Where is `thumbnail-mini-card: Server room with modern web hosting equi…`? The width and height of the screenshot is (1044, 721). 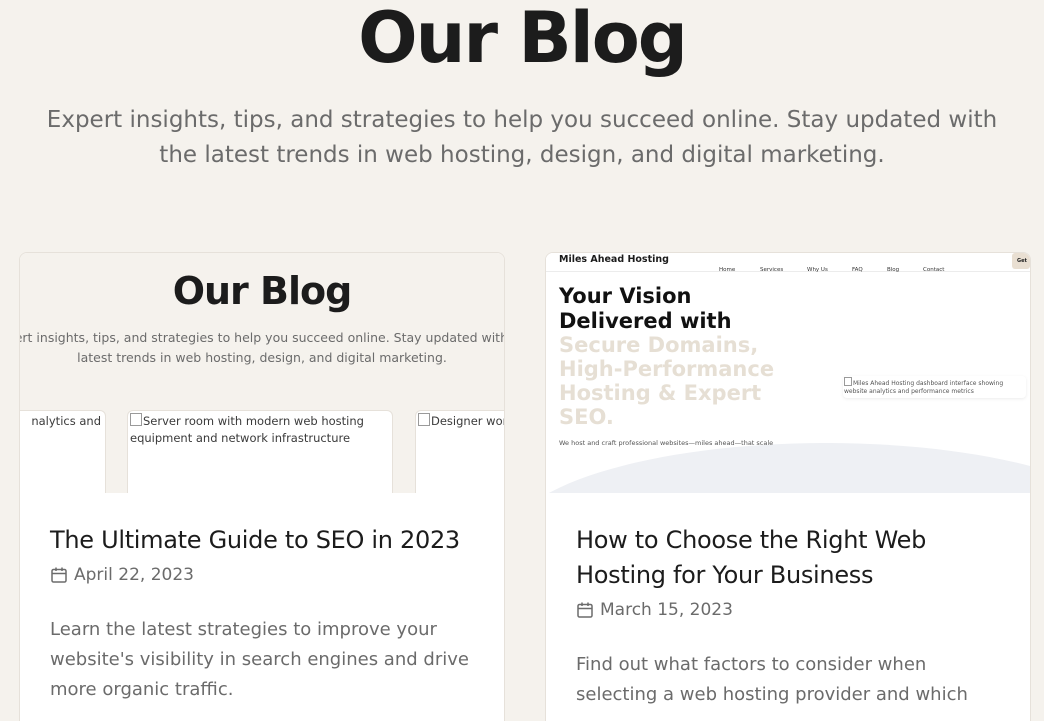 thumbnail-mini-card: Server room with modern web hosting equi… is located at coordinates (260, 451).